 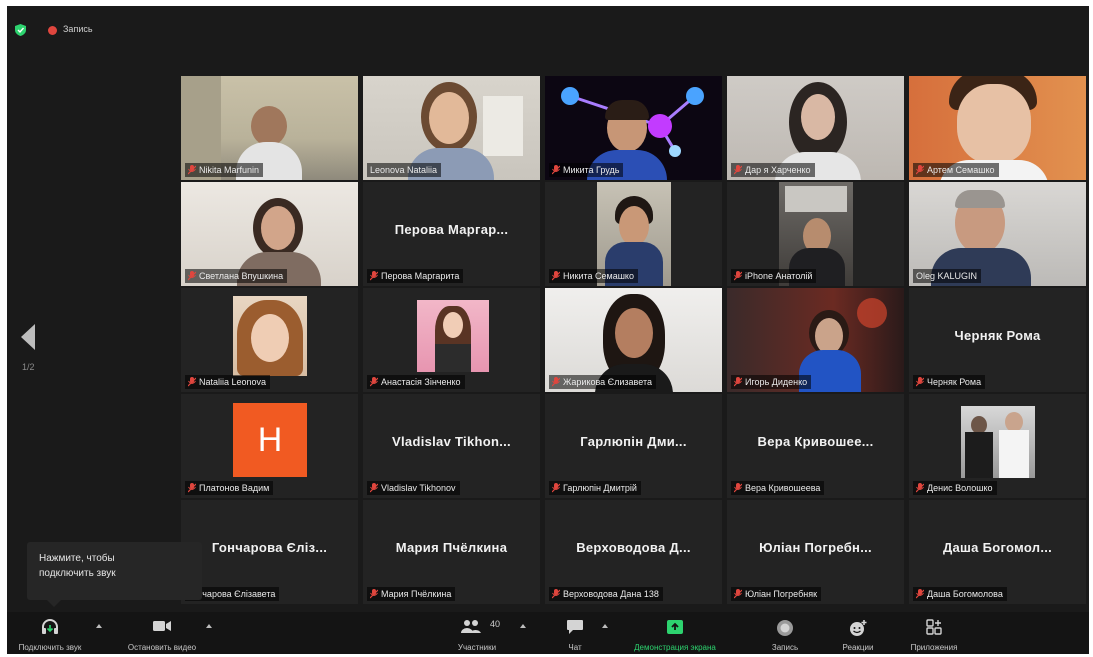 I want to click on video-tile: Даша Богомол... Даша Богомолова, so click(x=997, y=552).